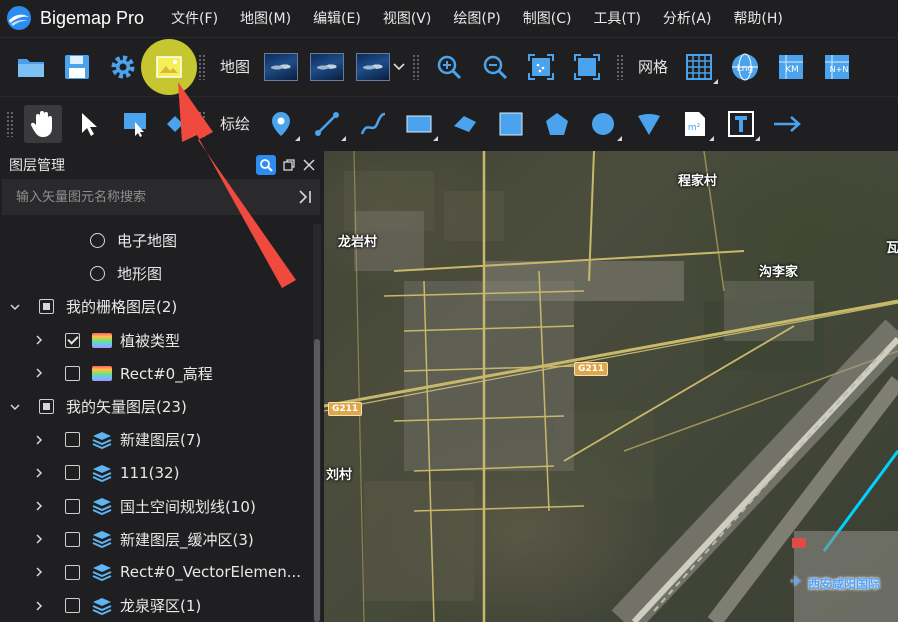 Image resolution: width=898 pixels, height=622 pixels. What do you see at coordinates (135, 124) in the screenshot?
I see `rect-select-button` at bounding box center [135, 124].